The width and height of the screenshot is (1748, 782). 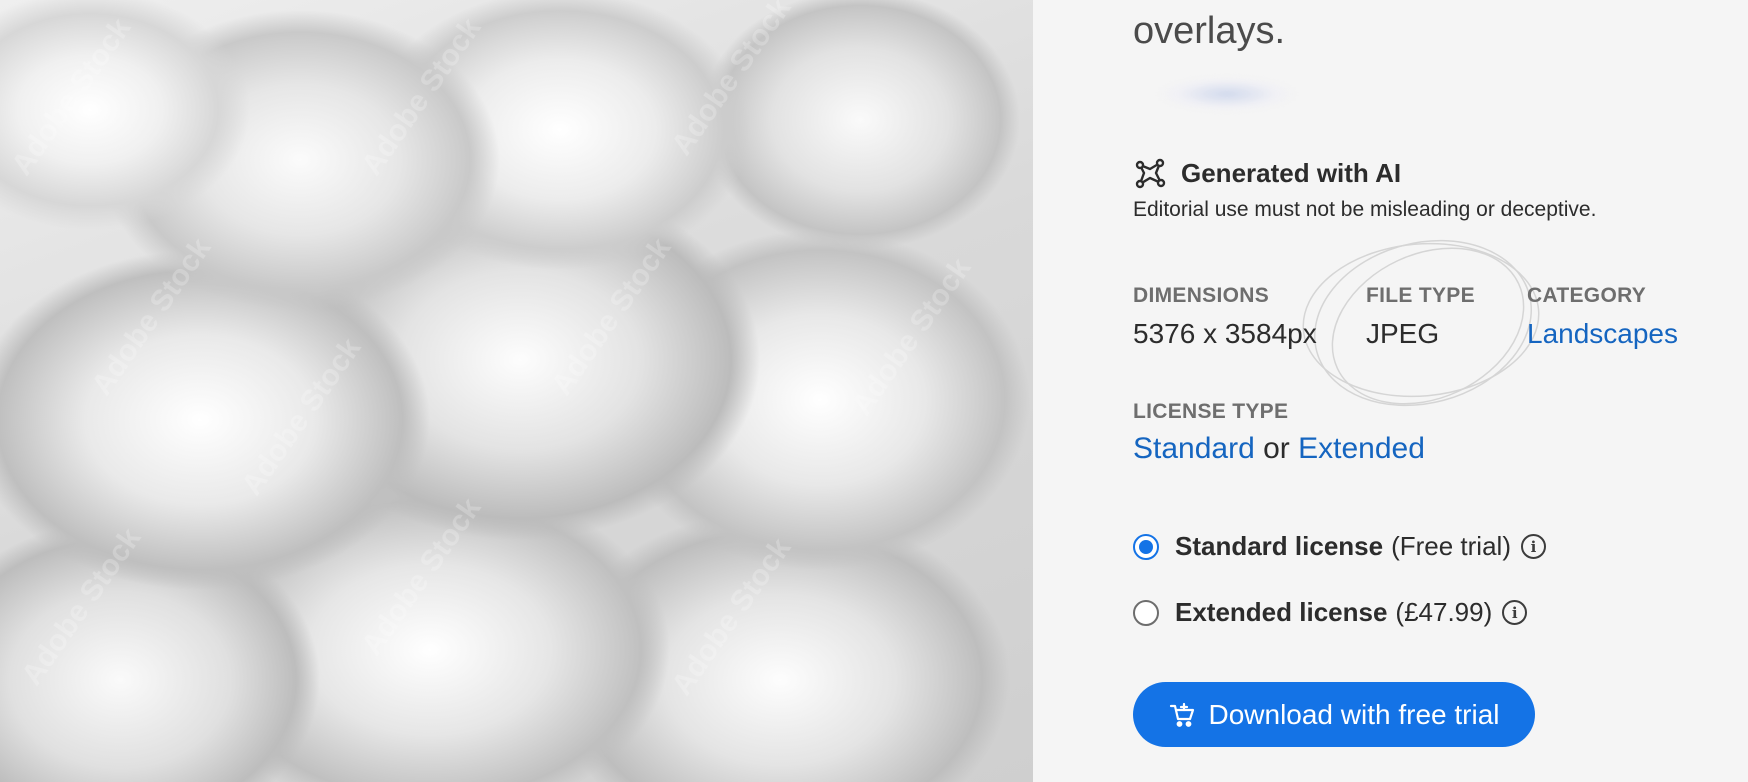 What do you see at coordinates (1201, 295) in the screenshot?
I see `dimensions-label: DIMENSIONS` at bounding box center [1201, 295].